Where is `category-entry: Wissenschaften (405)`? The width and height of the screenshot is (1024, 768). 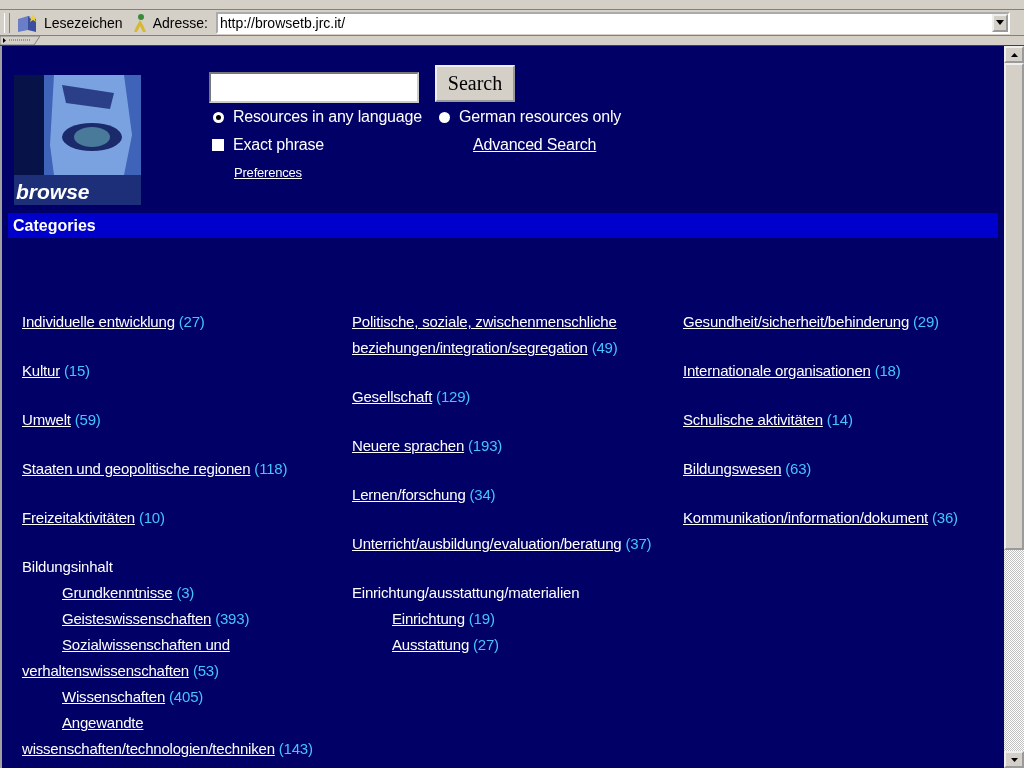 category-entry: Wissenschaften (405) is located at coordinates (187, 697).